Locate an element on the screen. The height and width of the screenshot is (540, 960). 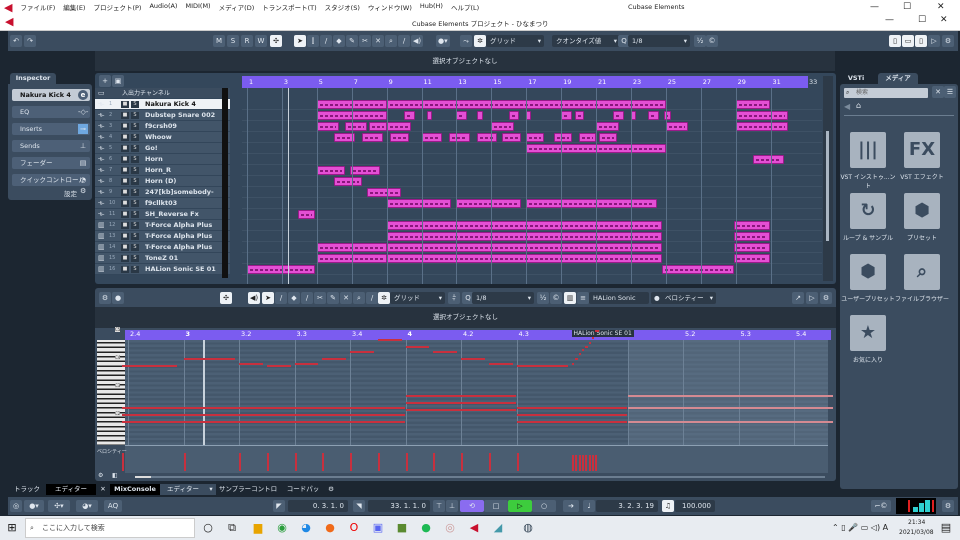
quantize-settings-icon: © is located at coordinates (712, 41).